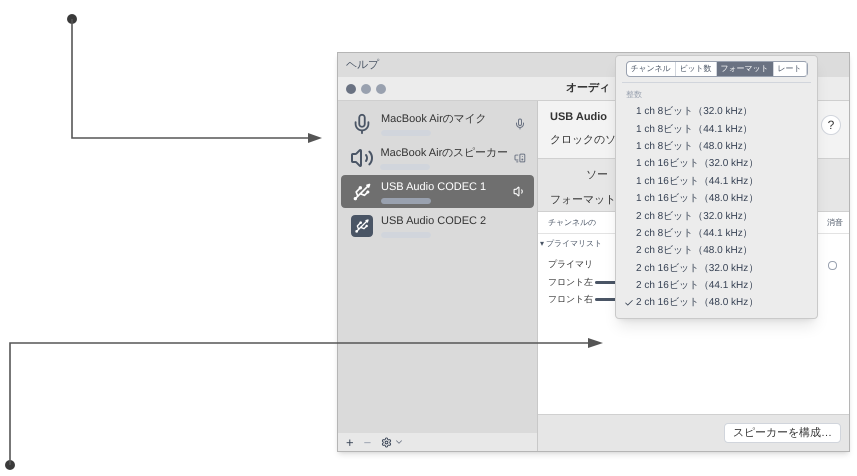 The width and height of the screenshot is (857, 476). What do you see at coordinates (366, 89) in the screenshot?
I see `minimize-button` at bounding box center [366, 89].